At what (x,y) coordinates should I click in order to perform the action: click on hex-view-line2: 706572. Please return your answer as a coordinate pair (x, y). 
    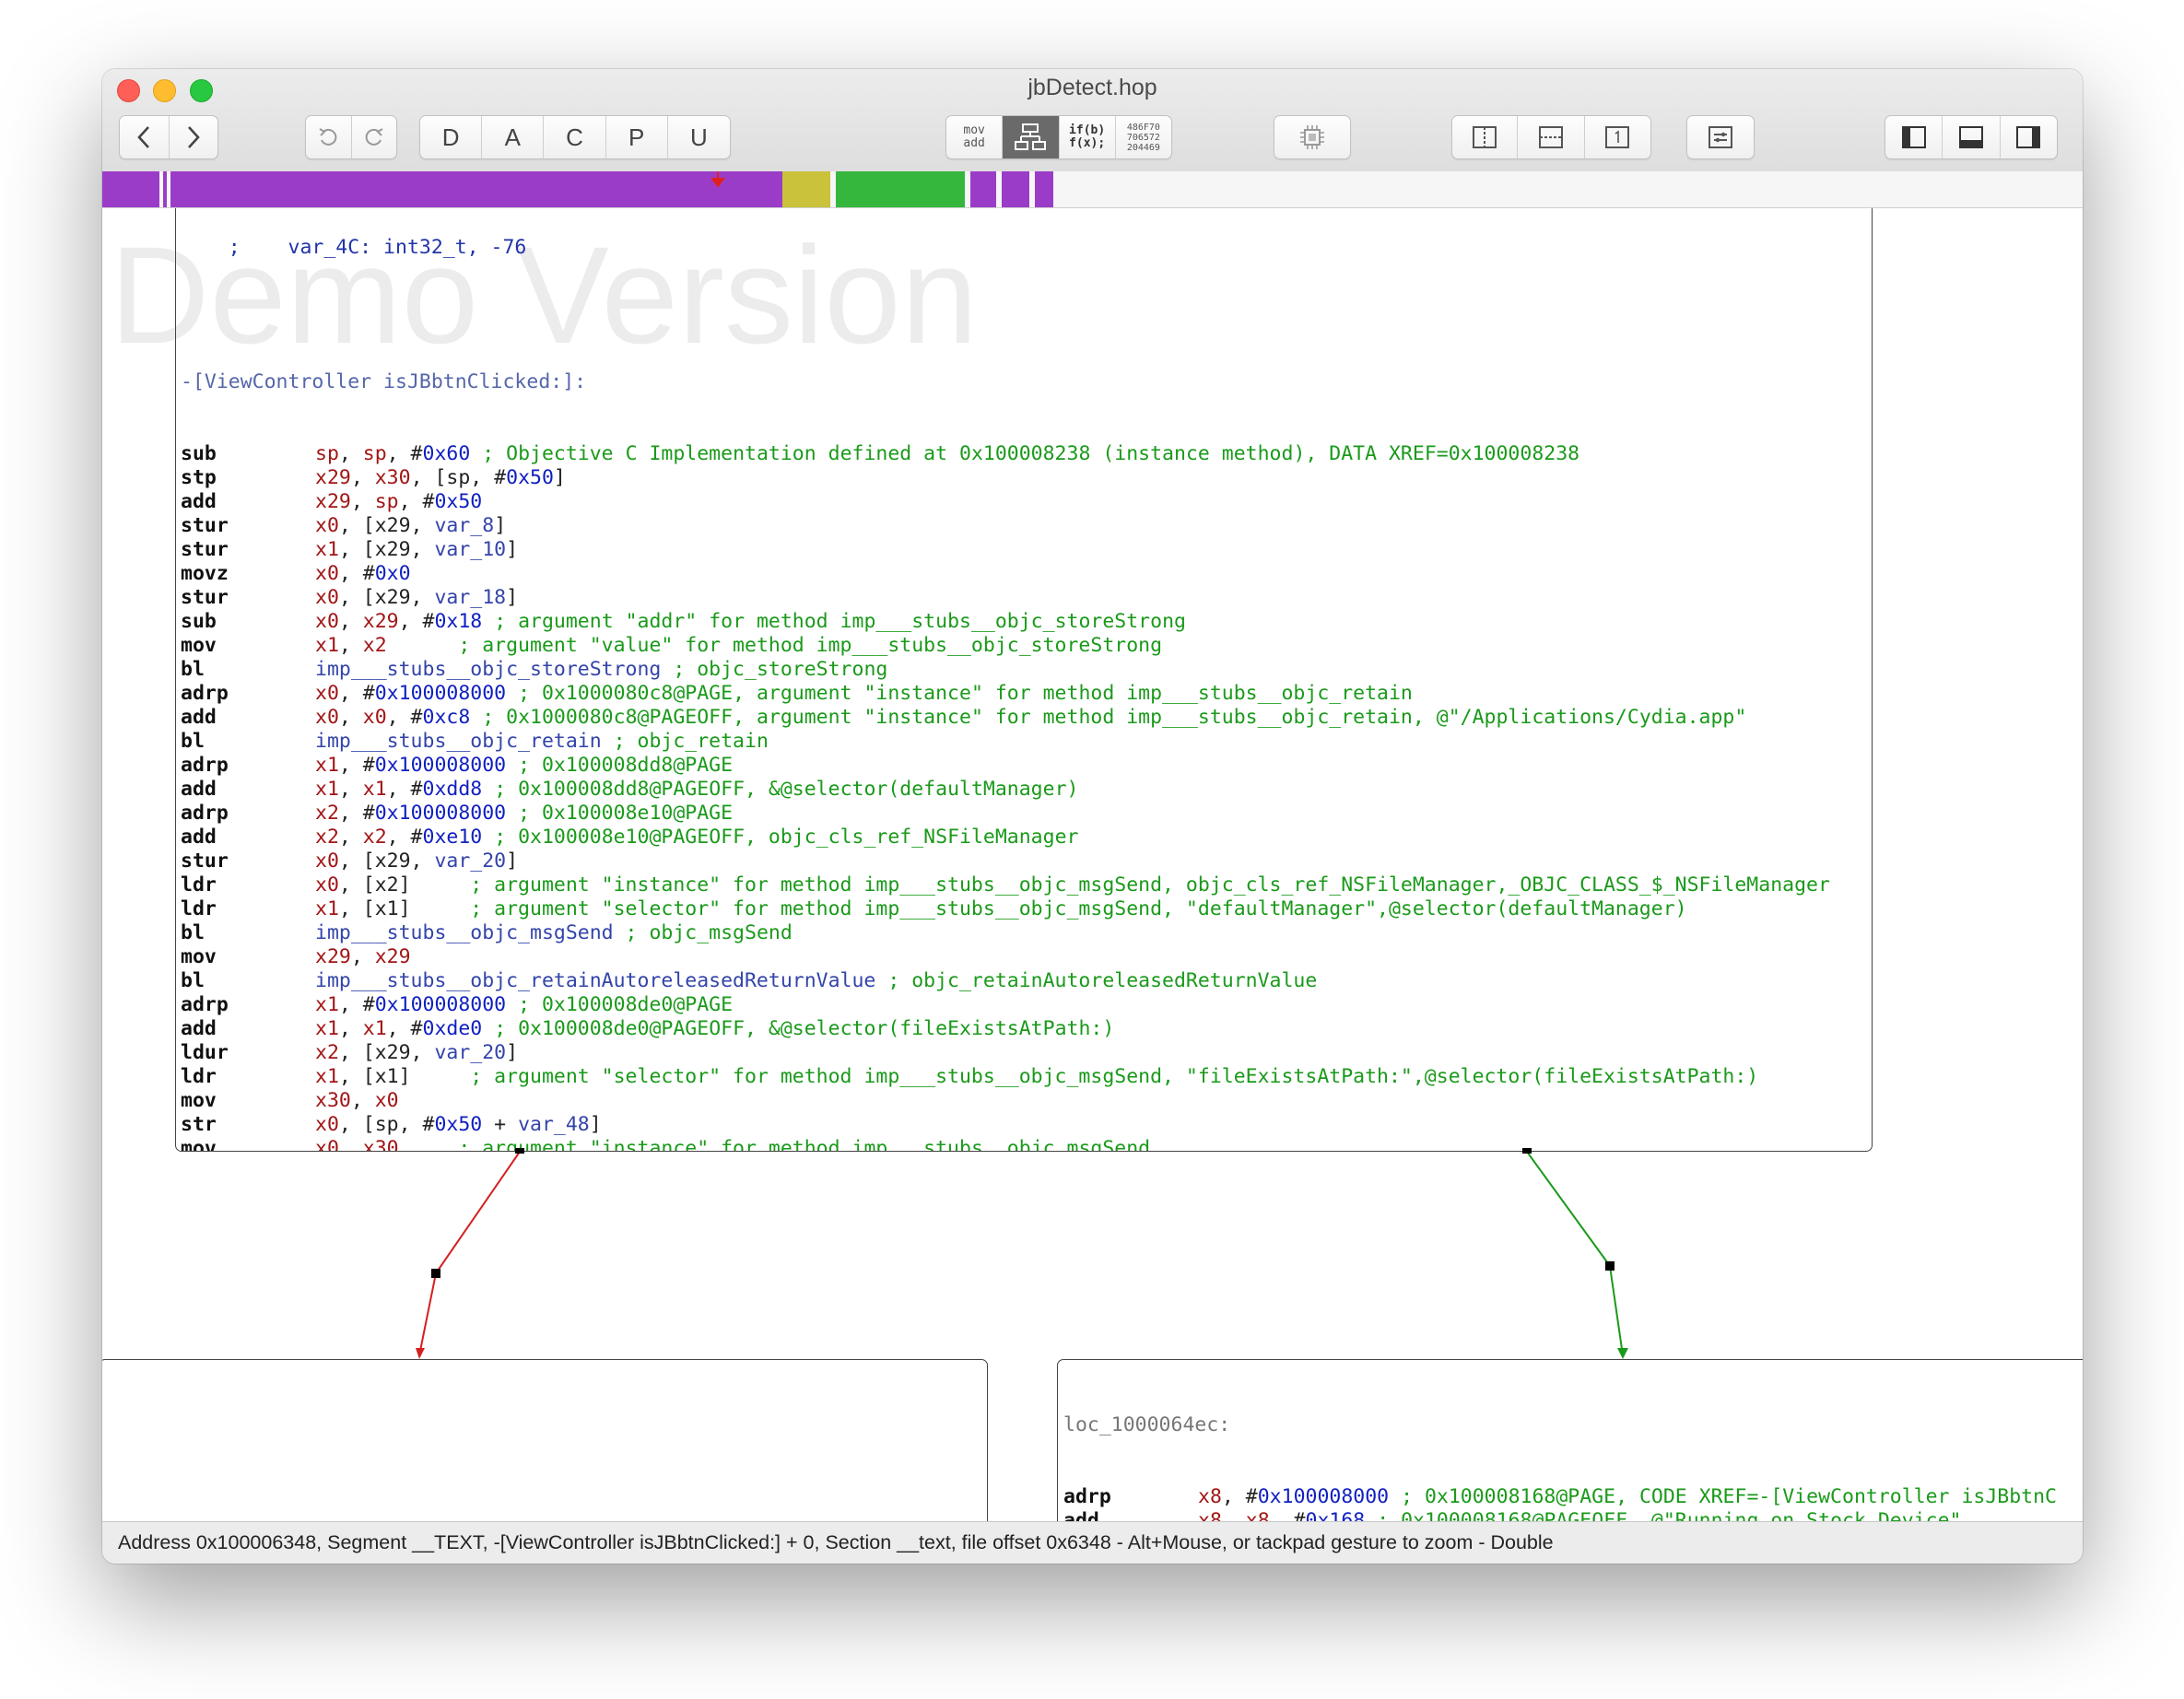
    Looking at the image, I should click on (1143, 137).